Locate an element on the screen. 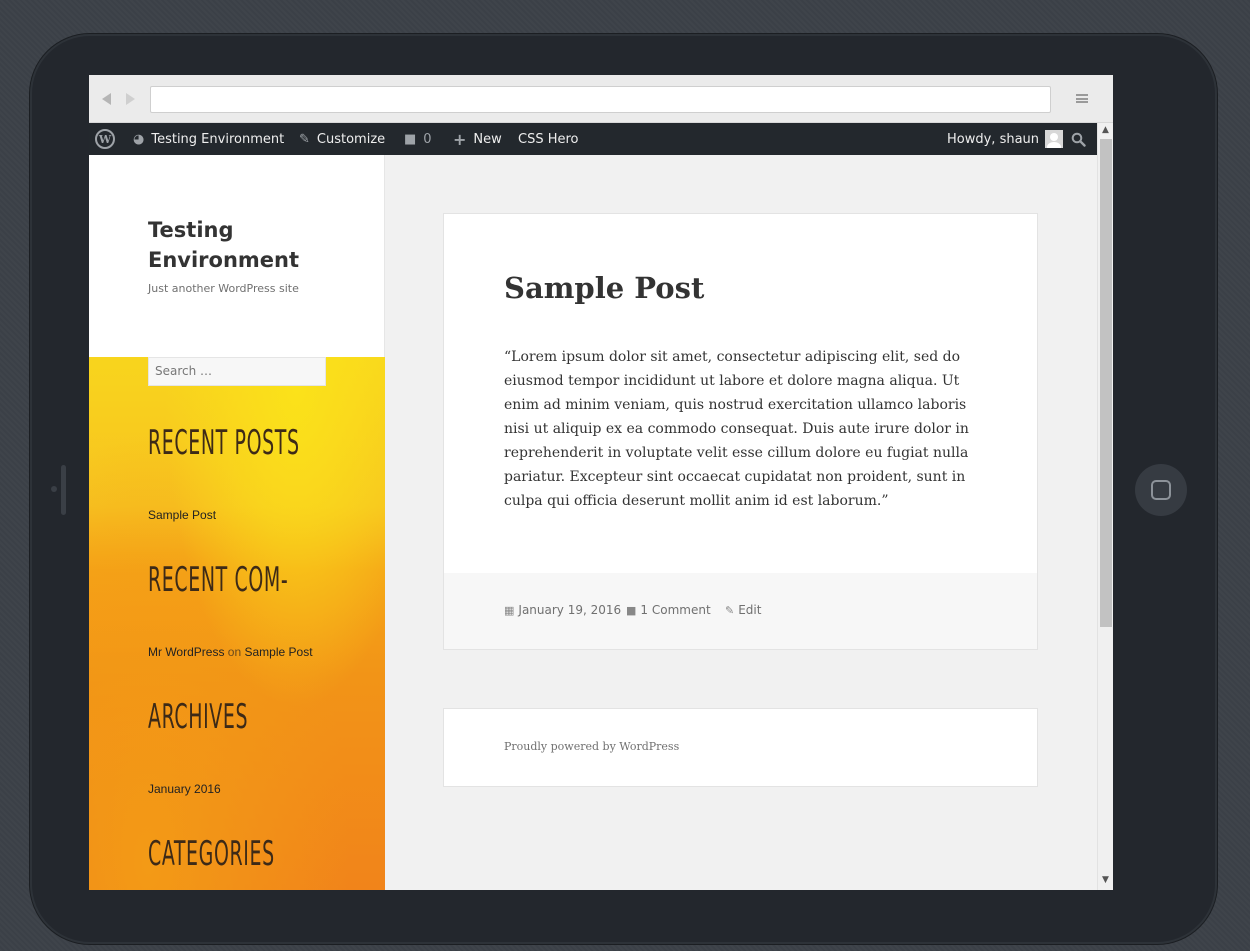  wp-logo-button: W is located at coordinates (105, 139).